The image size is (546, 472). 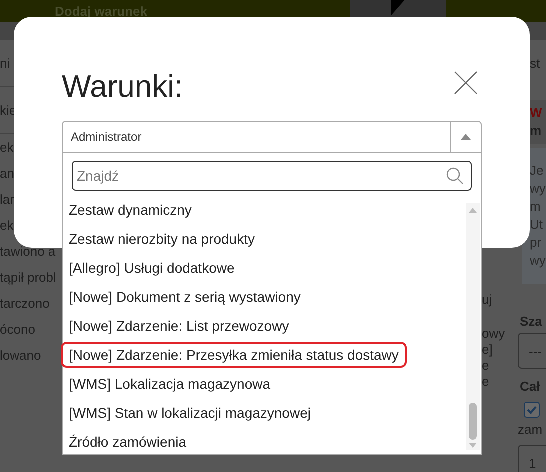 I want to click on checkbox-label: zam, so click(x=531, y=429).